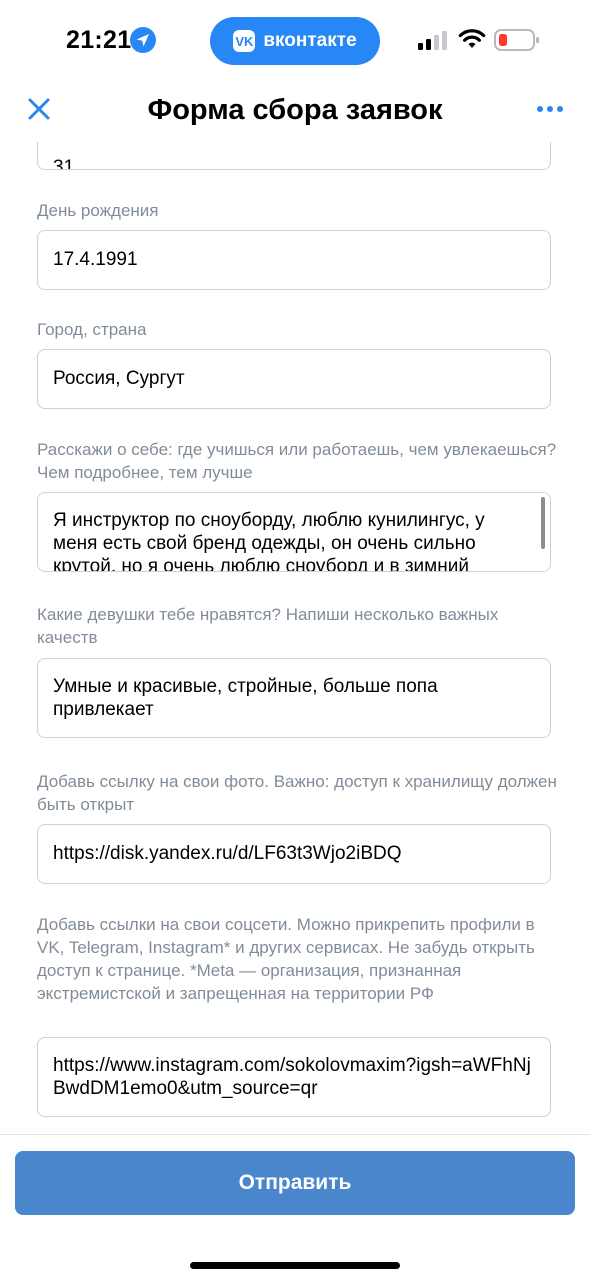 This screenshot has height=1280, width=590. Describe the element at coordinates (294, 260) in the screenshot. I see `birthday-input: 17.4.1991` at that location.